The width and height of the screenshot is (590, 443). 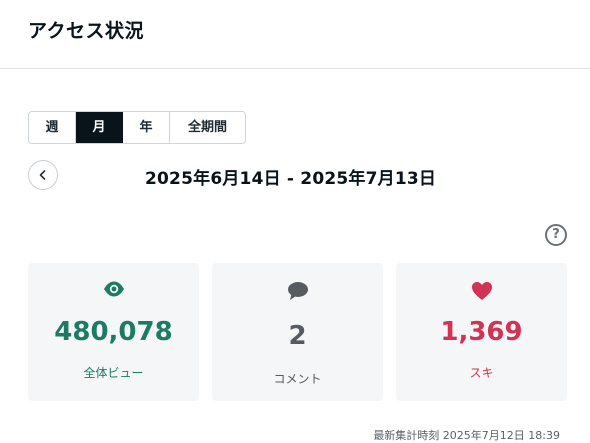 What do you see at coordinates (297, 379) in the screenshot?
I see `comments-label: コメント` at bounding box center [297, 379].